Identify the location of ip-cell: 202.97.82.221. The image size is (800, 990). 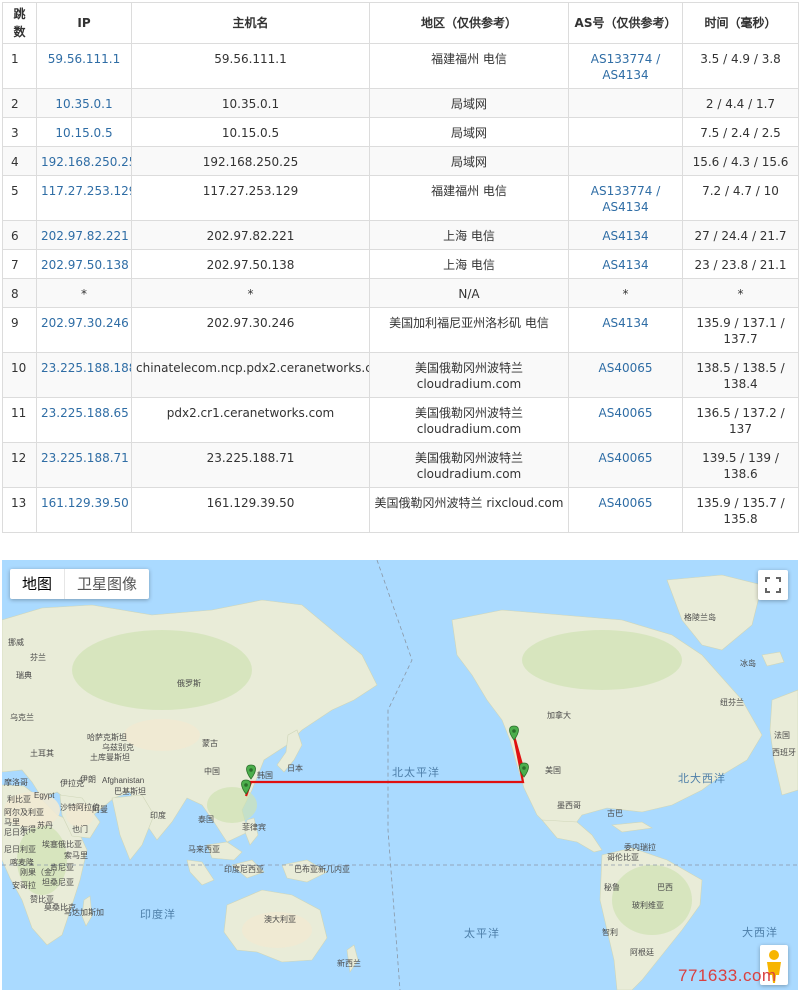
(84, 235).